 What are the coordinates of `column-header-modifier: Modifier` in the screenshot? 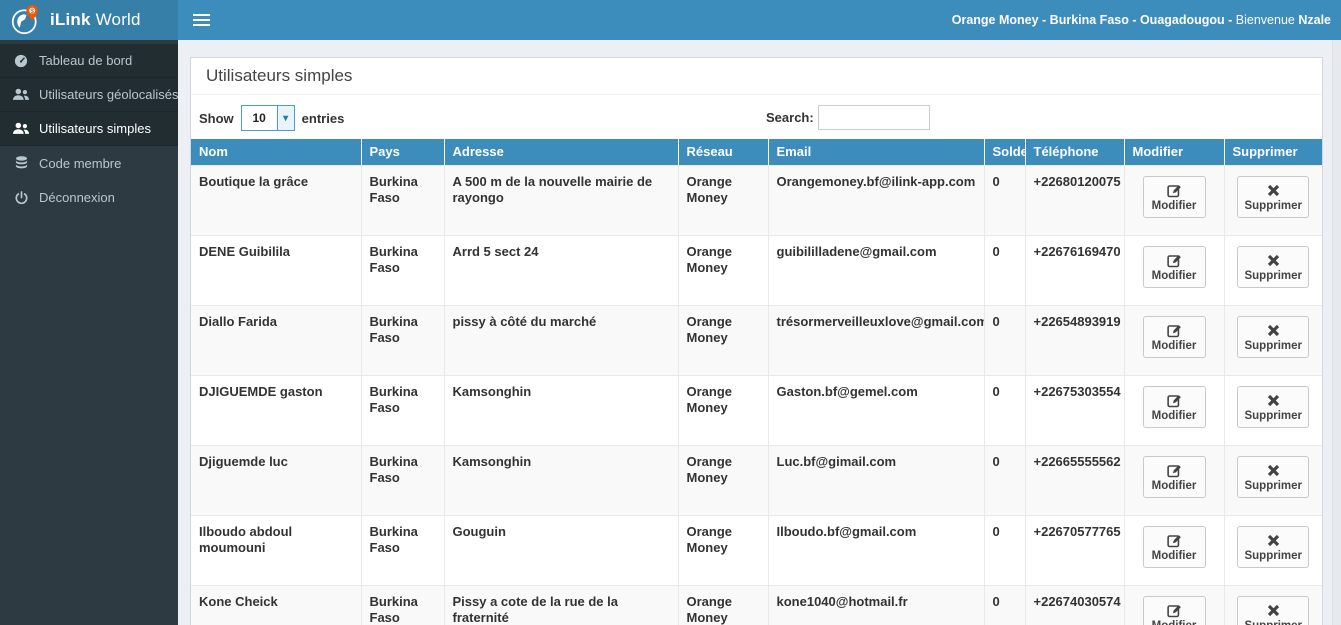 It's located at (1174, 152).